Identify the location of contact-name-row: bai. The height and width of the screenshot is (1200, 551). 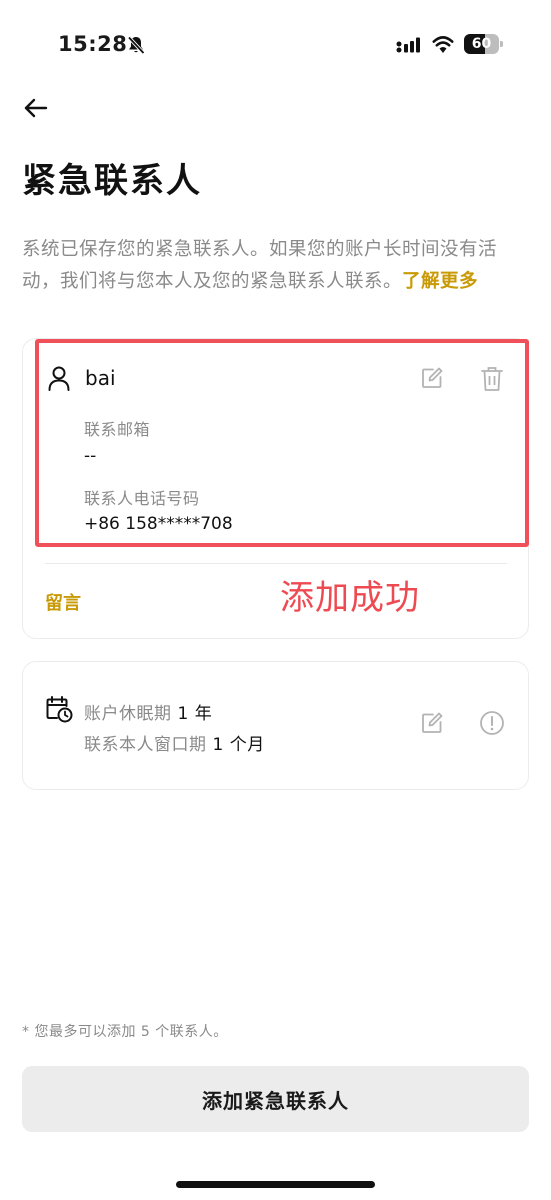
(81, 378).